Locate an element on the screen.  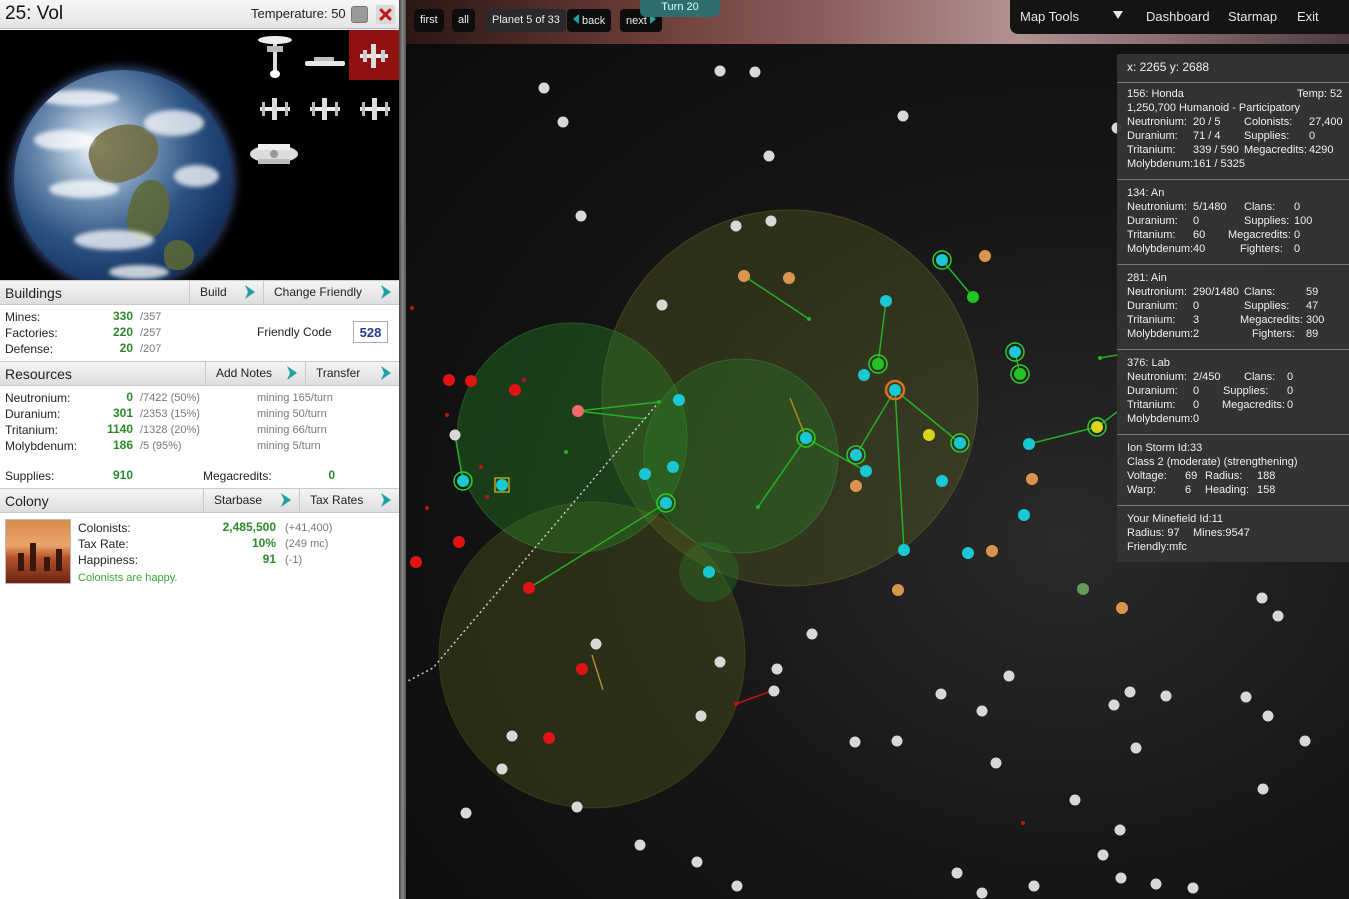
first-button: first is located at coordinates (429, 20).